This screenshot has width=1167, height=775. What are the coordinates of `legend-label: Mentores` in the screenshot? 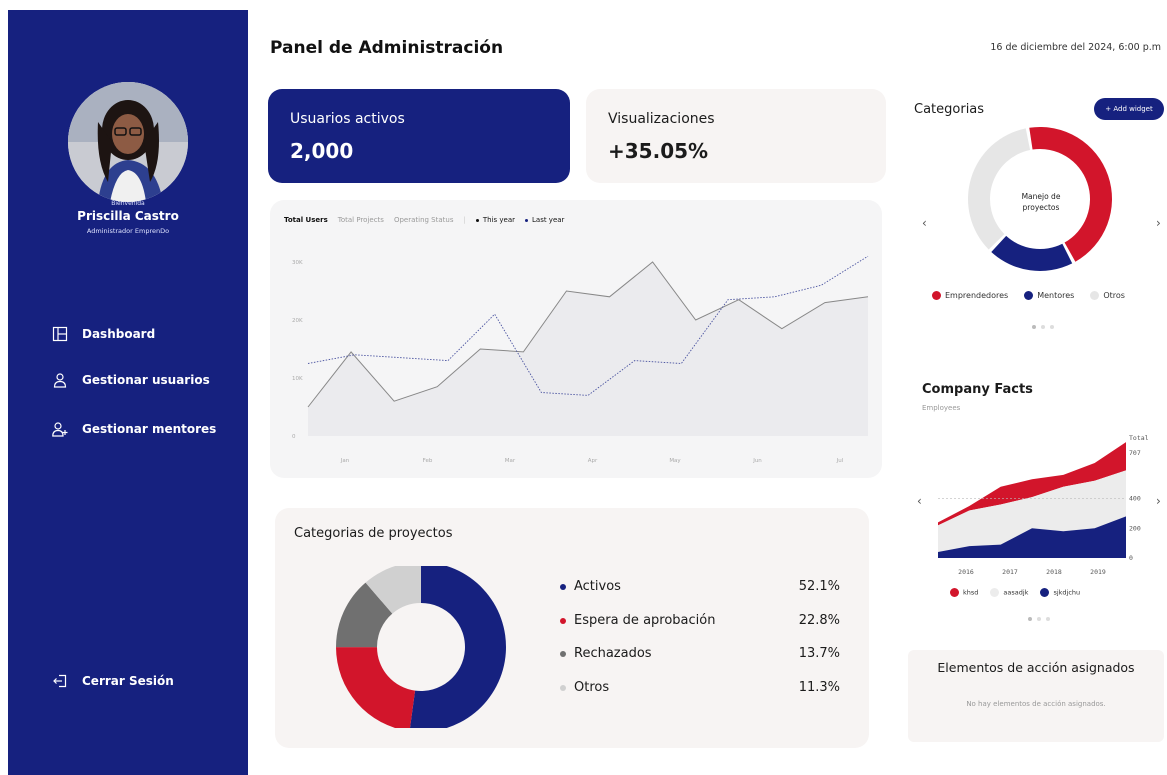 It's located at (1056, 295).